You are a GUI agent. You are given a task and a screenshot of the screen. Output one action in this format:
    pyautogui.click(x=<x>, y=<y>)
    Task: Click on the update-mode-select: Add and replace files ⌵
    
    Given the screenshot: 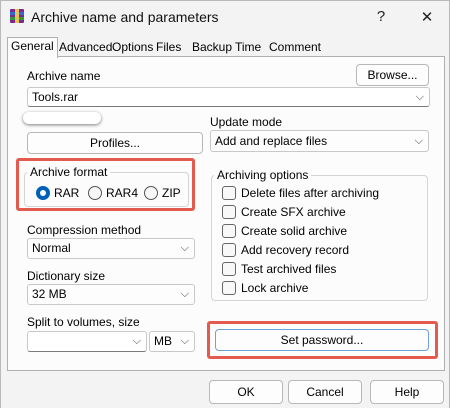 What is the action you would take?
    pyautogui.click(x=319, y=141)
    